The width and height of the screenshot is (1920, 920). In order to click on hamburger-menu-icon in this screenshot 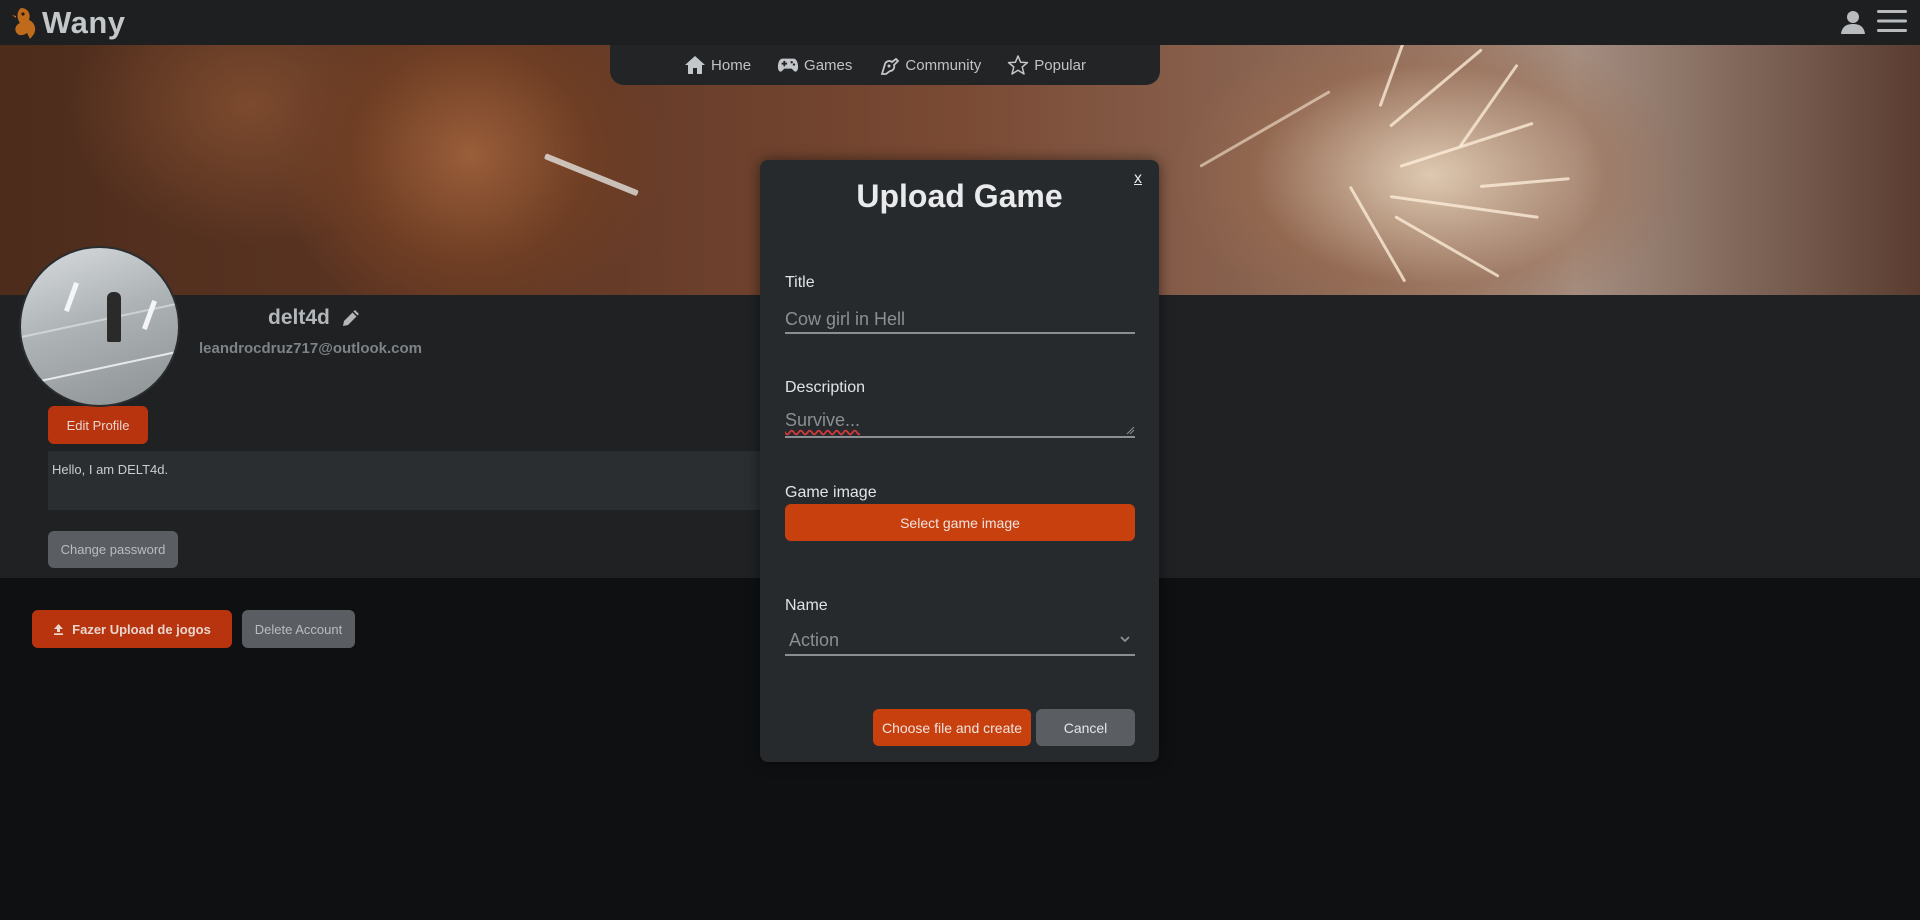, I will do `click(1892, 21)`.